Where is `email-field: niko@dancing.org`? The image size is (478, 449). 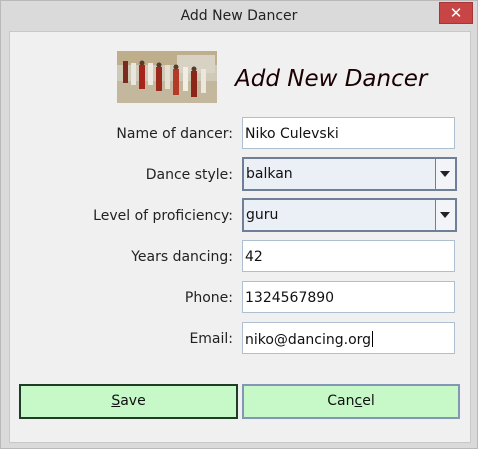 email-field: niko@dancing.org is located at coordinates (348, 338).